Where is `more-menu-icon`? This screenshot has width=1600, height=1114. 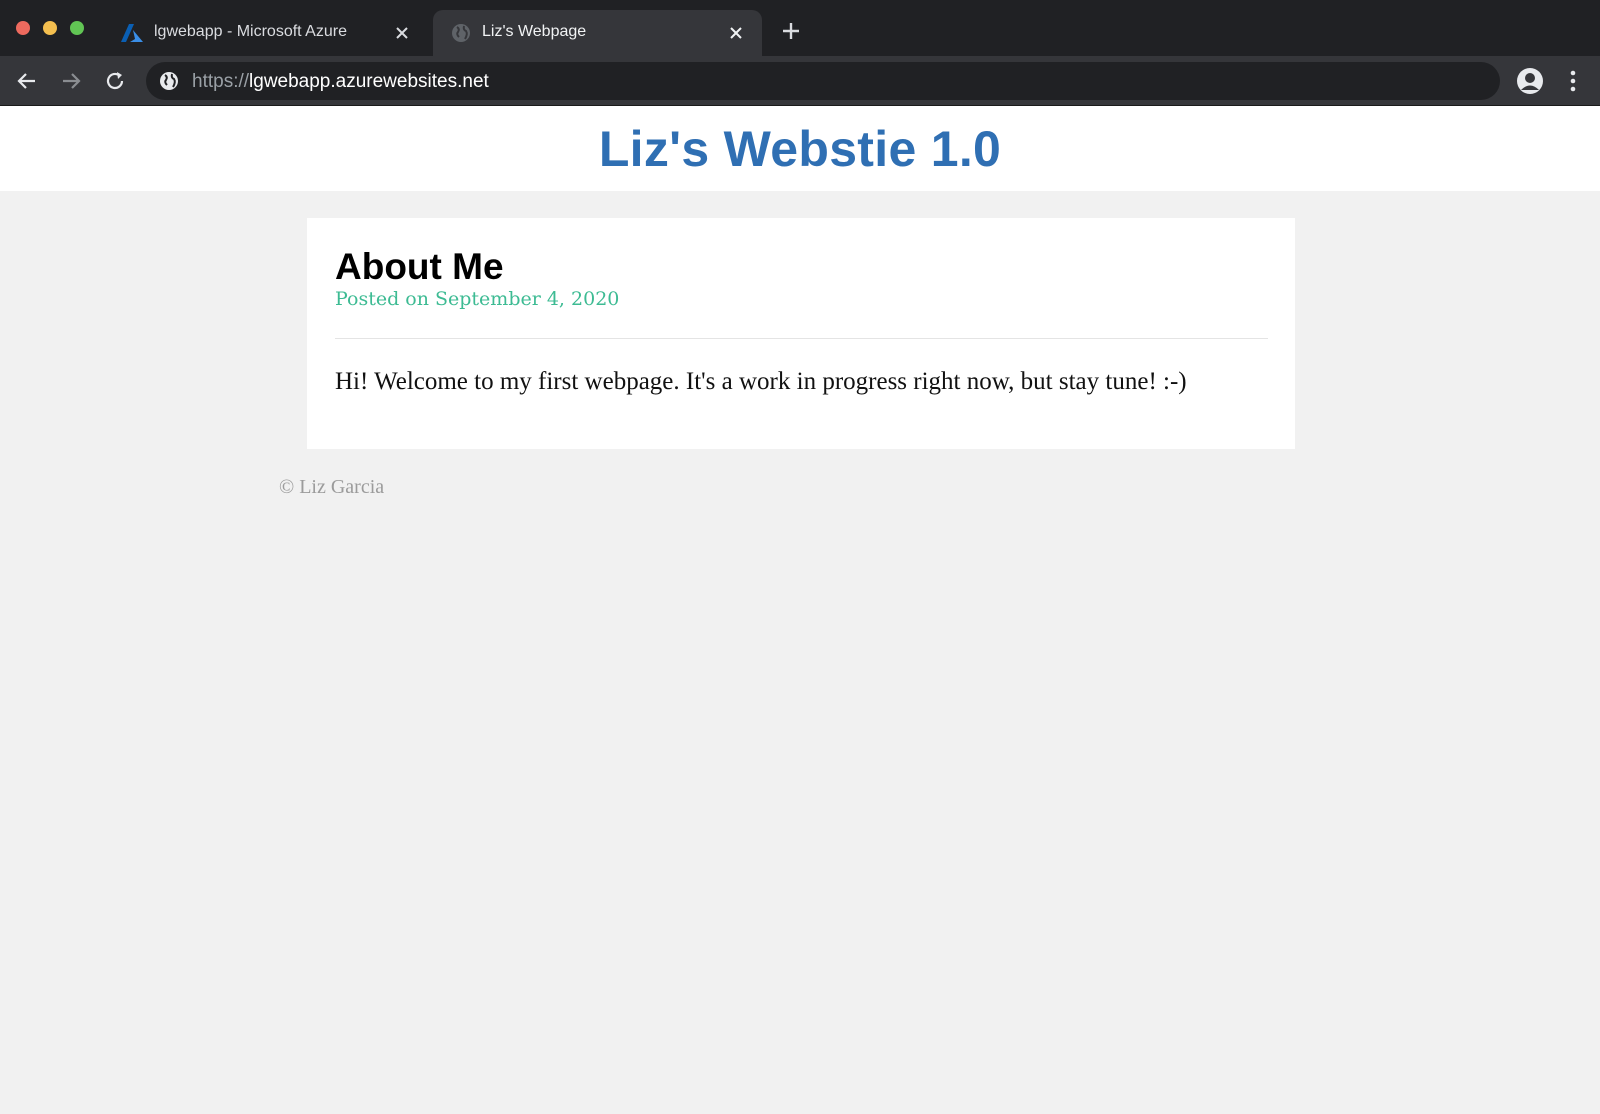 more-menu-icon is located at coordinates (1573, 81).